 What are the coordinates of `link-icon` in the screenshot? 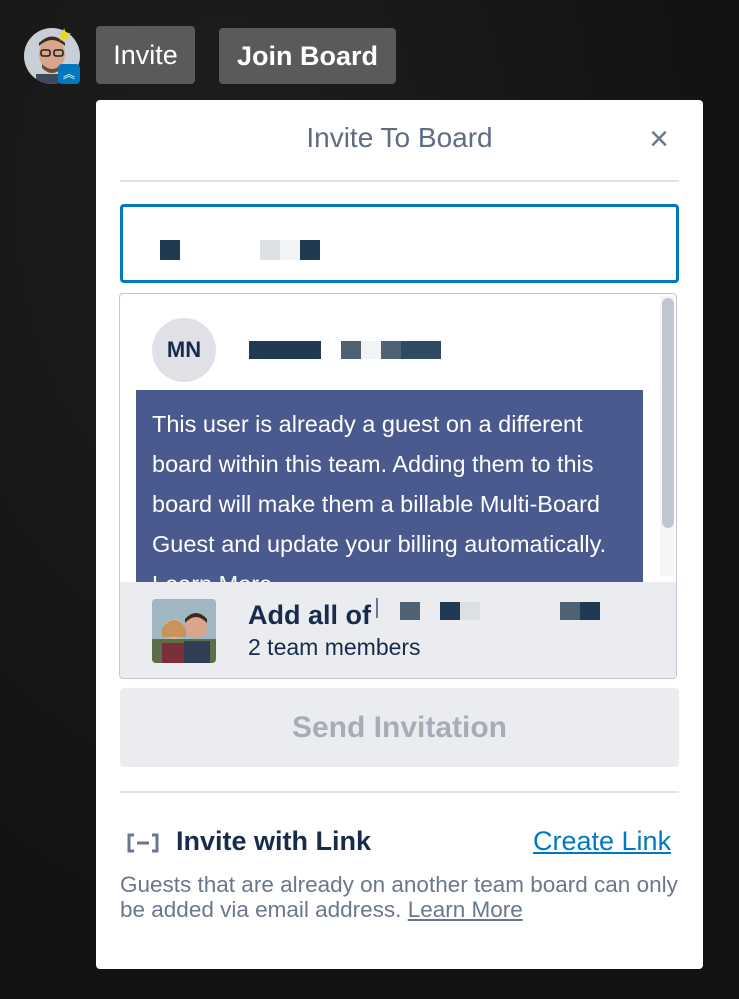 It's located at (143, 843).